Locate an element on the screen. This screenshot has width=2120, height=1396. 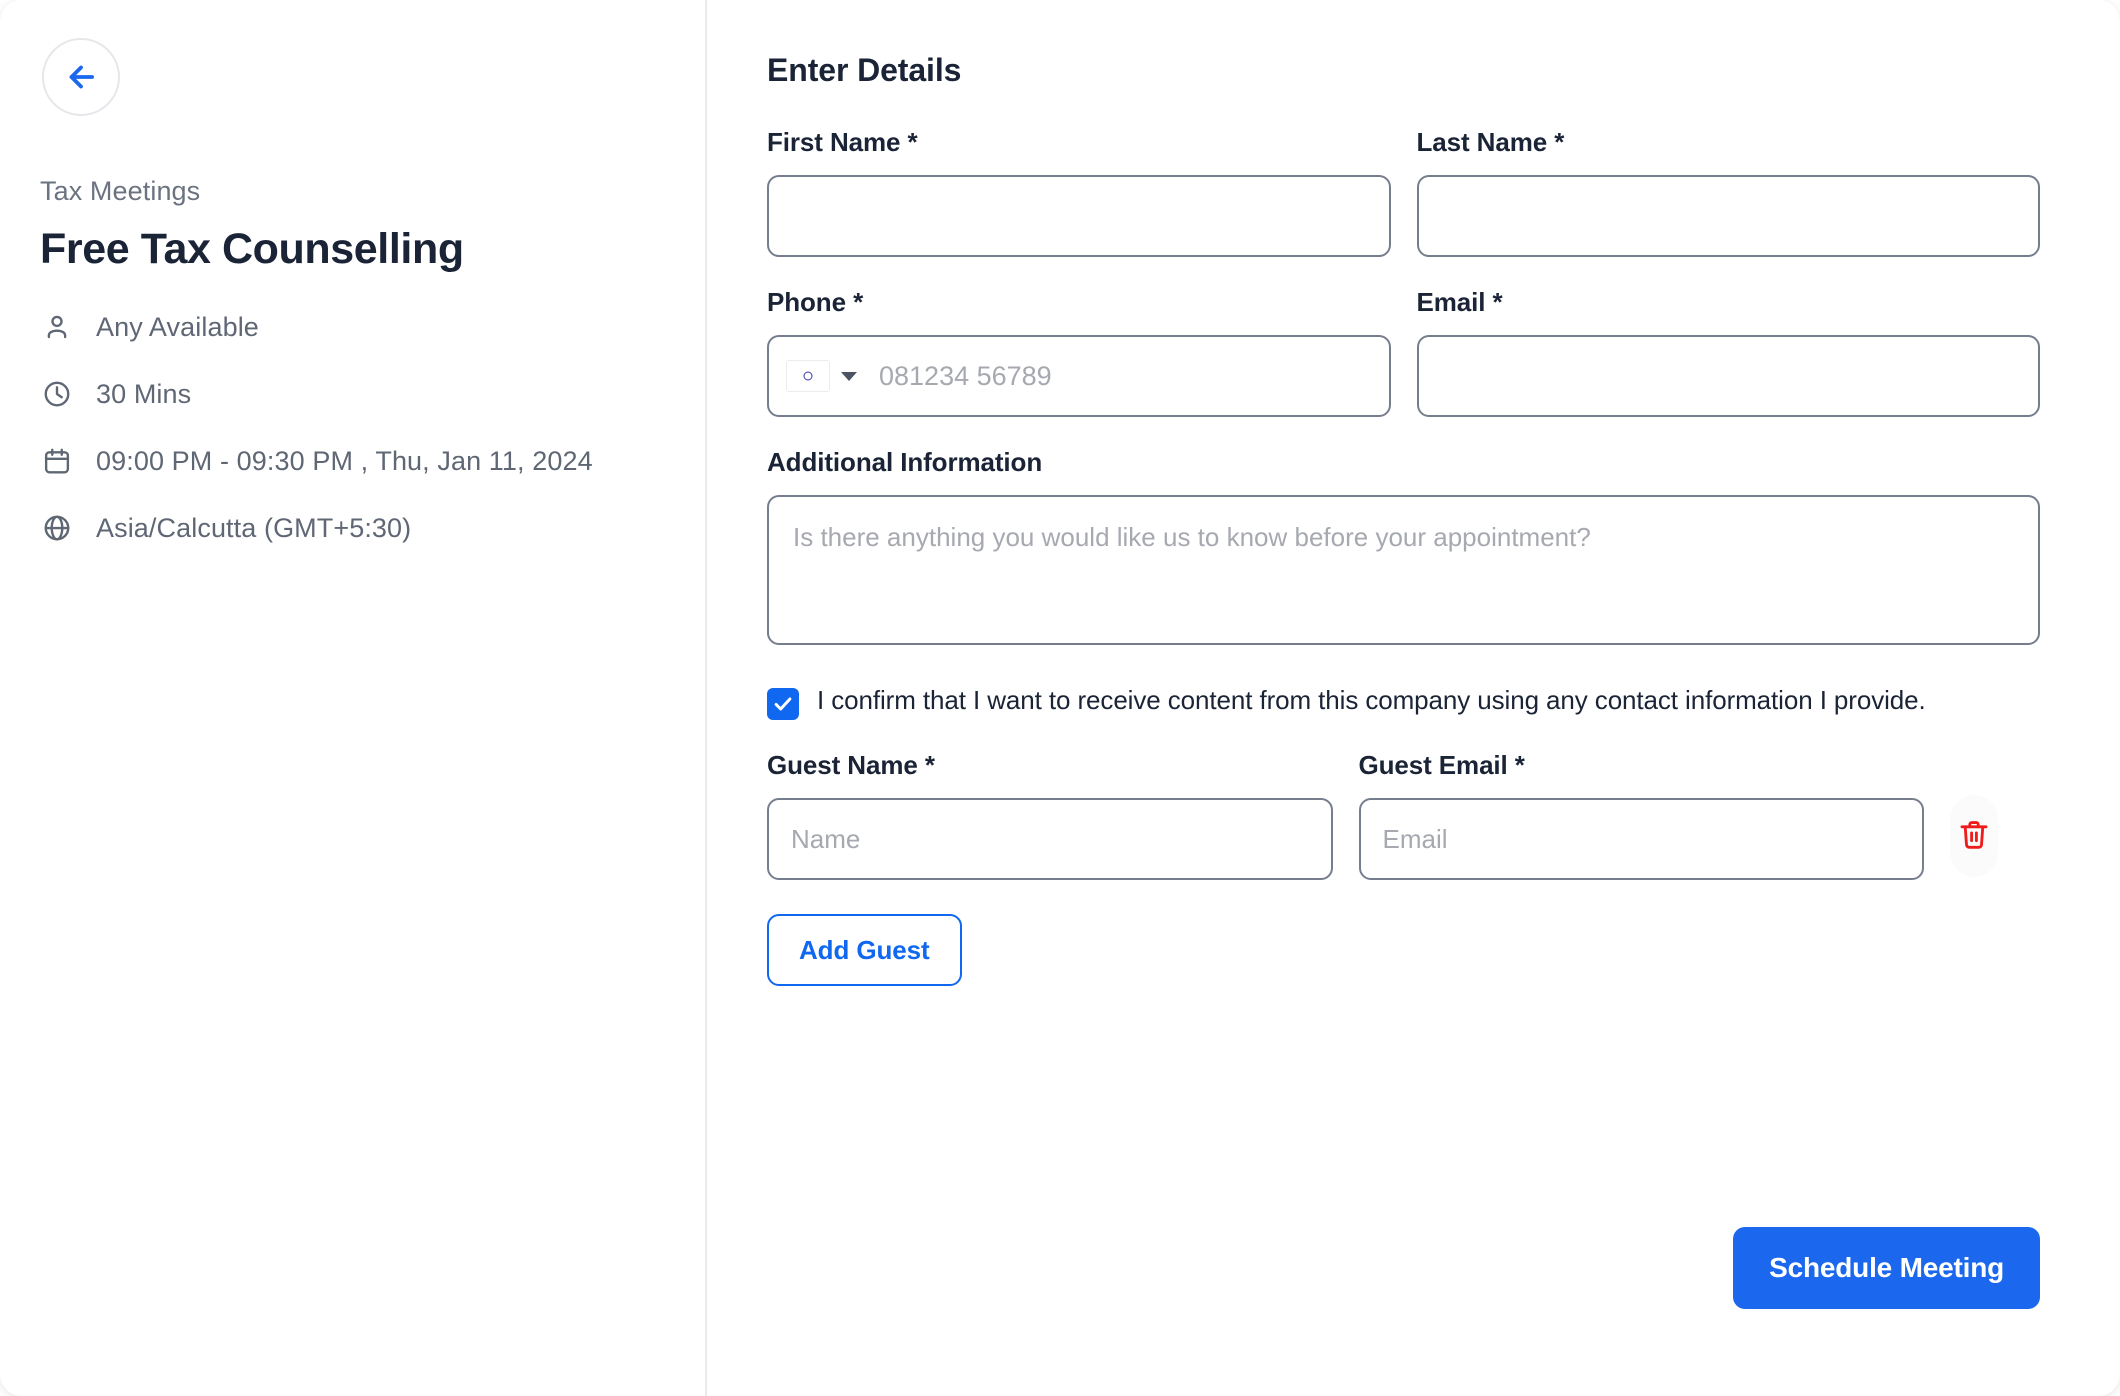
globe-icon is located at coordinates (57, 528).